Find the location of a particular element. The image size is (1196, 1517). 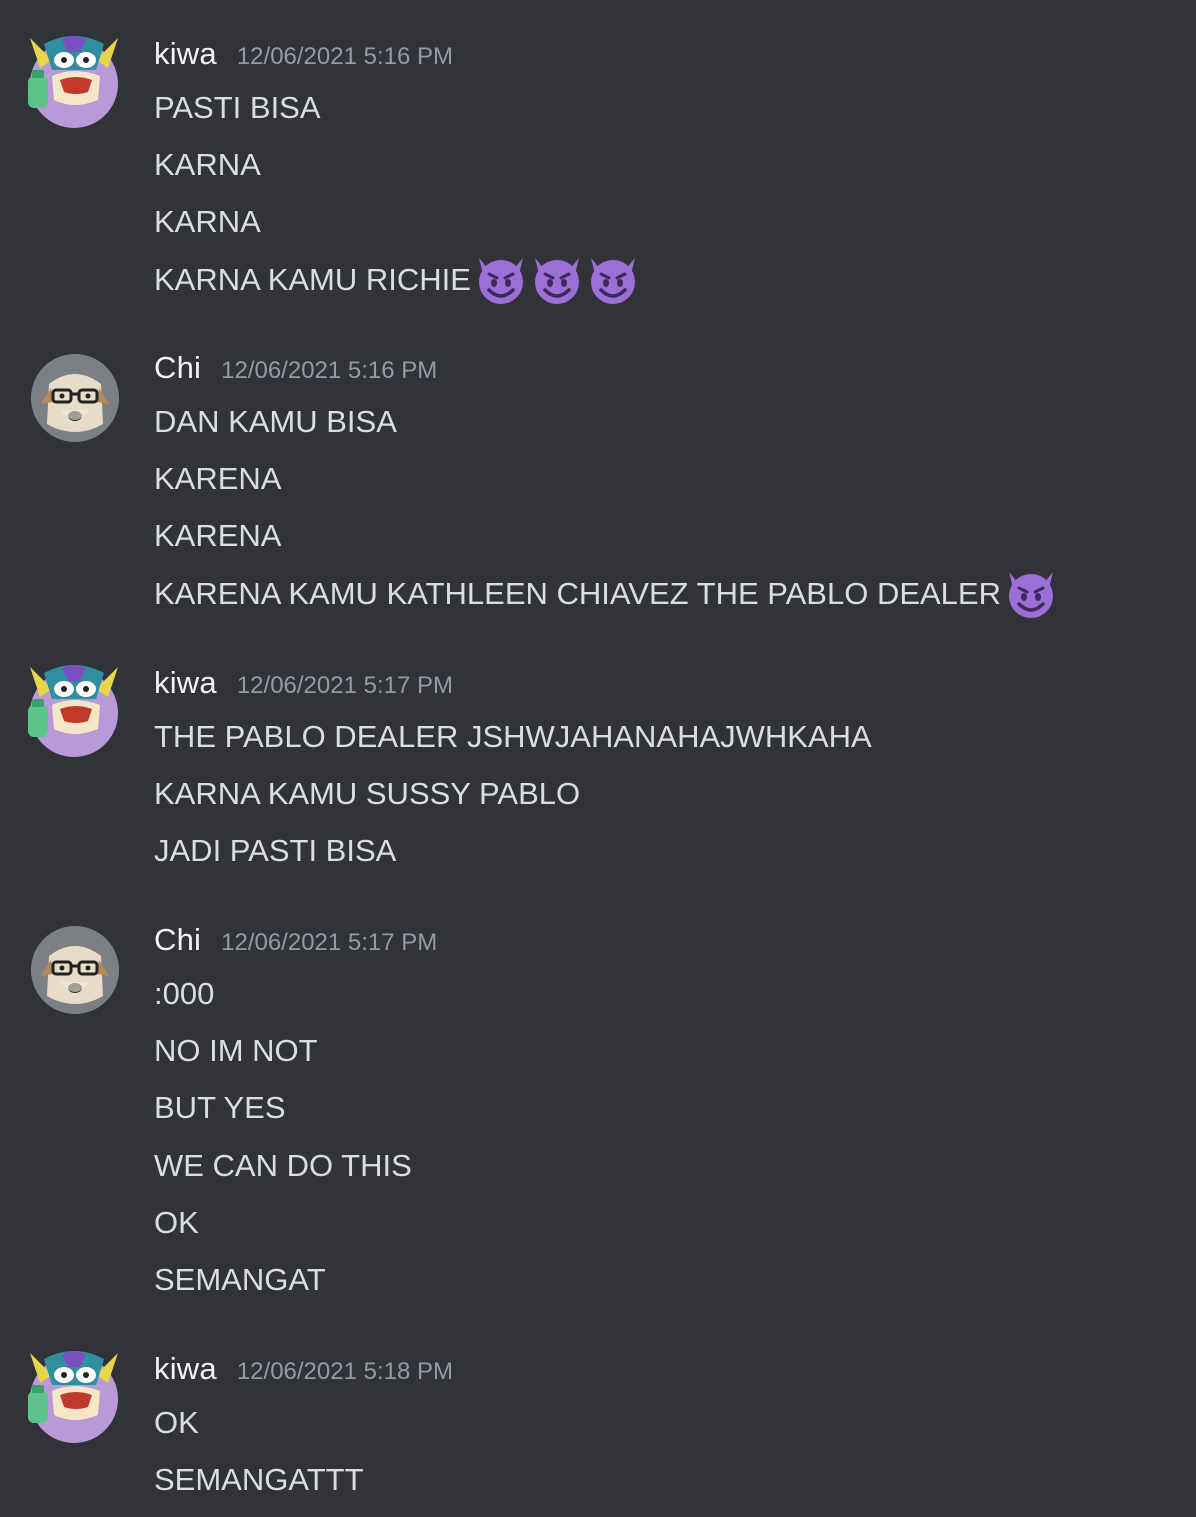

message-text: JADI PASTI BISA is located at coordinates (275, 851).